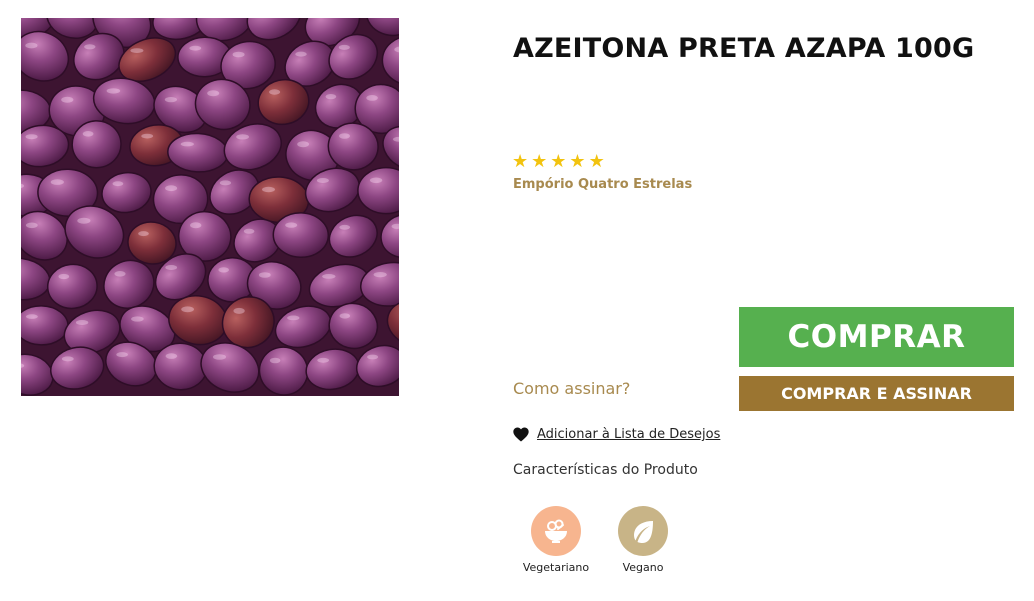 The image size is (1034, 601). I want to click on feature-label: Vegetariano, so click(556, 567).